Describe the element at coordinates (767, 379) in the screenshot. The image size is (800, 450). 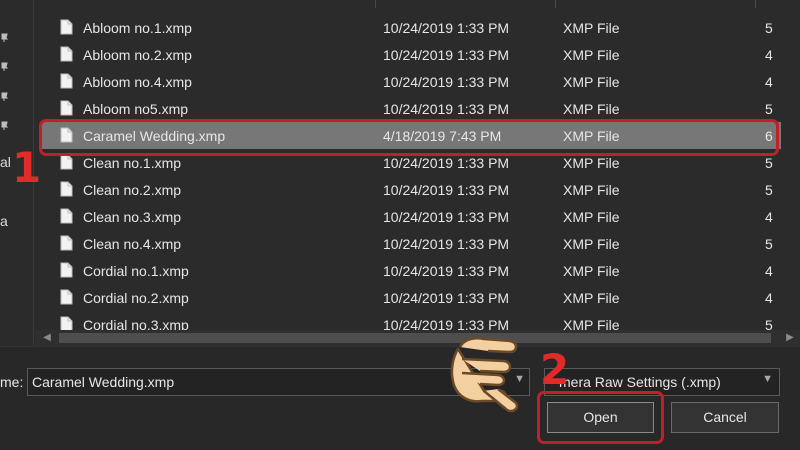
I see `chevron-down-icon: ▼` at that location.